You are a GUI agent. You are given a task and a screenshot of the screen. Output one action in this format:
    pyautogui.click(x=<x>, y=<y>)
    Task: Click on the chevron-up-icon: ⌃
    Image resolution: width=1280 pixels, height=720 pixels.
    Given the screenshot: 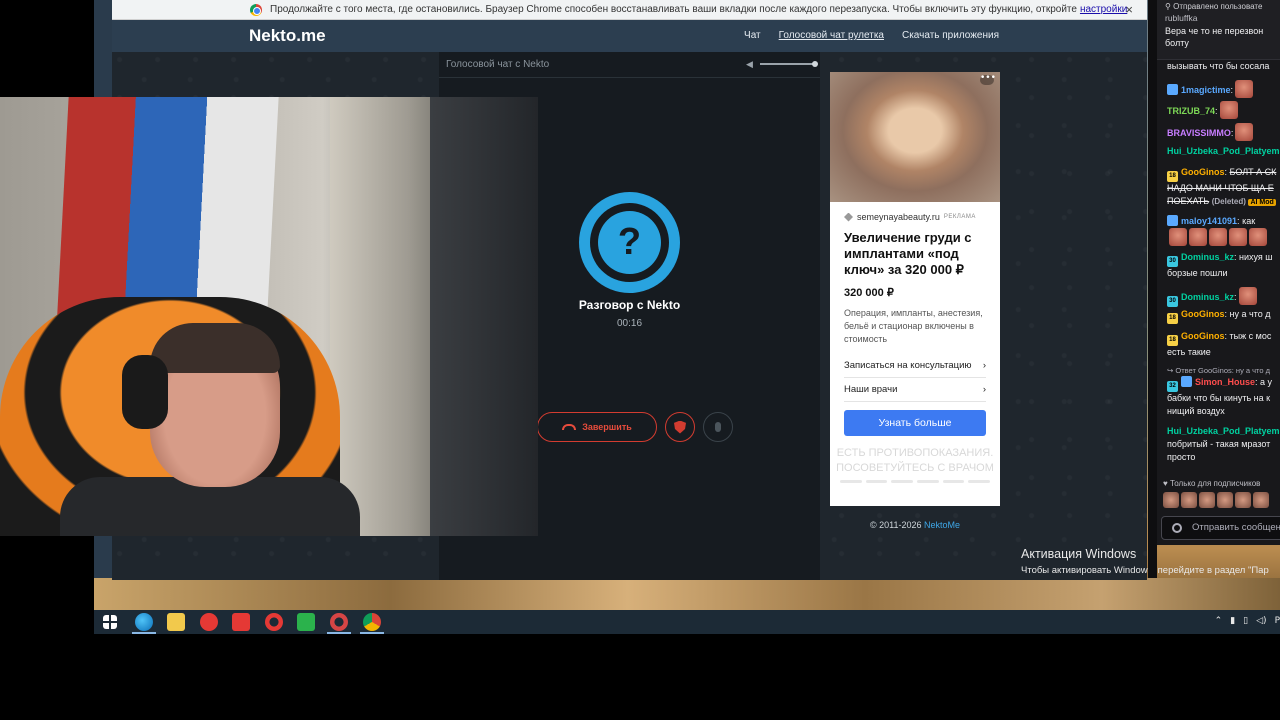 What is the action you would take?
    pyautogui.click(x=1219, y=621)
    